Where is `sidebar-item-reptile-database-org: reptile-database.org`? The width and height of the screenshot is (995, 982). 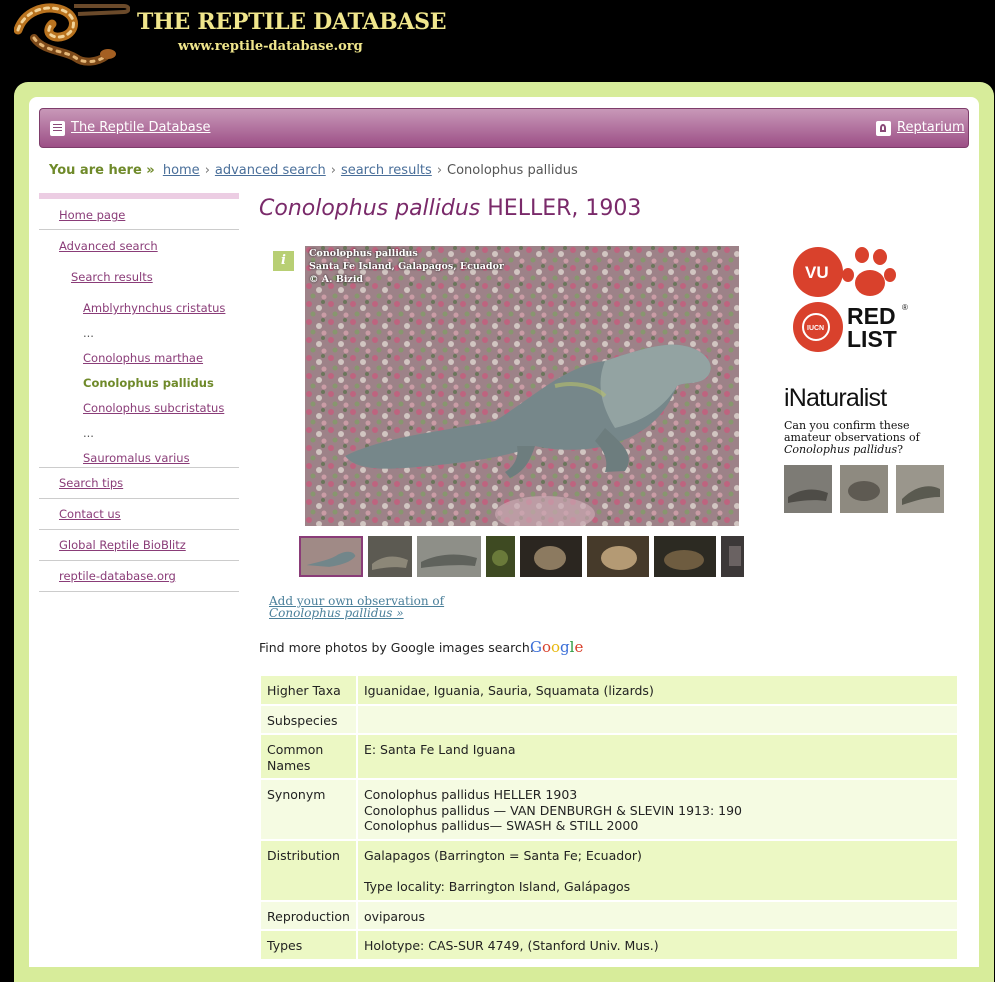
sidebar-item-reptile-database-org: reptile-database.org is located at coordinates (117, 576).